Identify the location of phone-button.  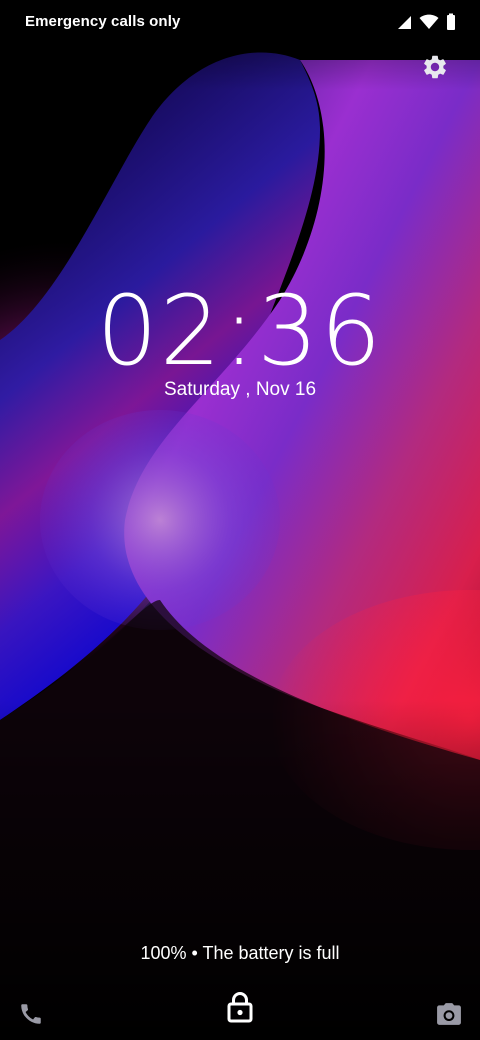
(31, 1014).